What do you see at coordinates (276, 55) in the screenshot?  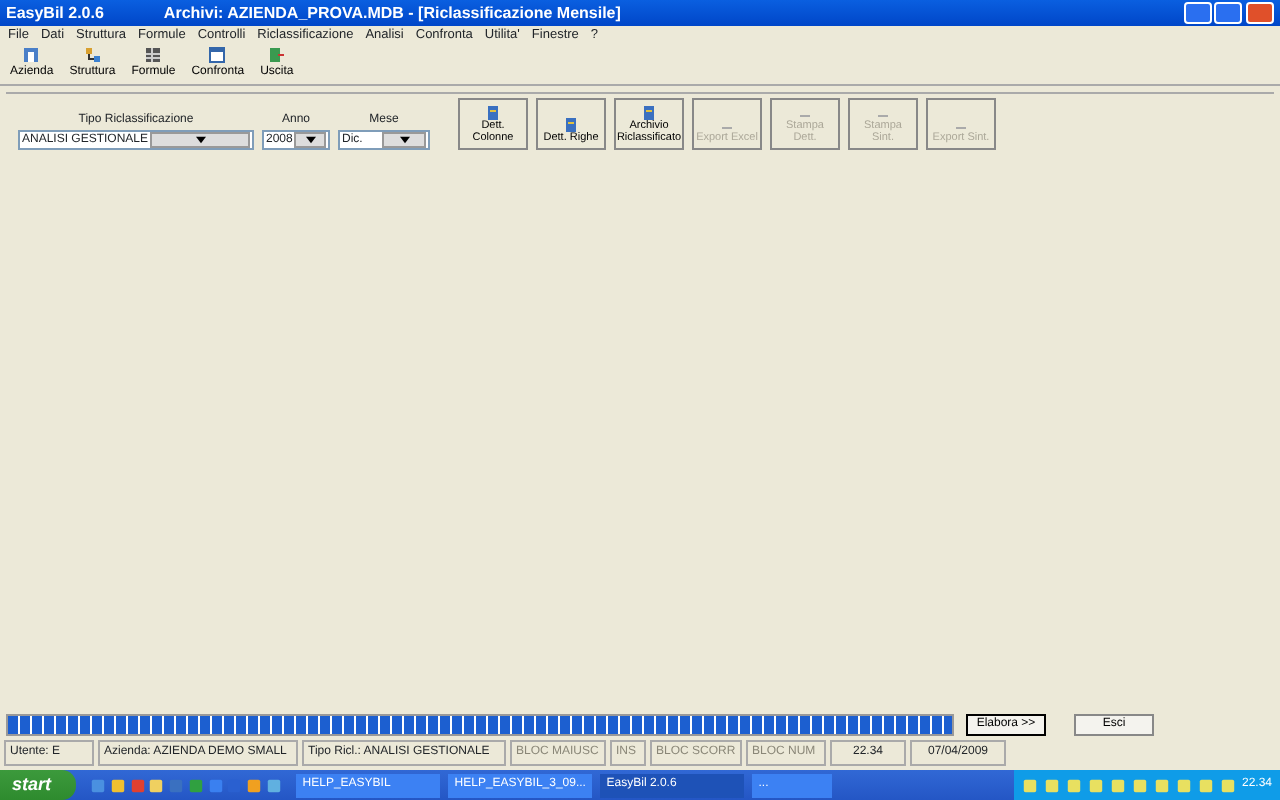 I see `door-icon` at bounding box center [276, 55].